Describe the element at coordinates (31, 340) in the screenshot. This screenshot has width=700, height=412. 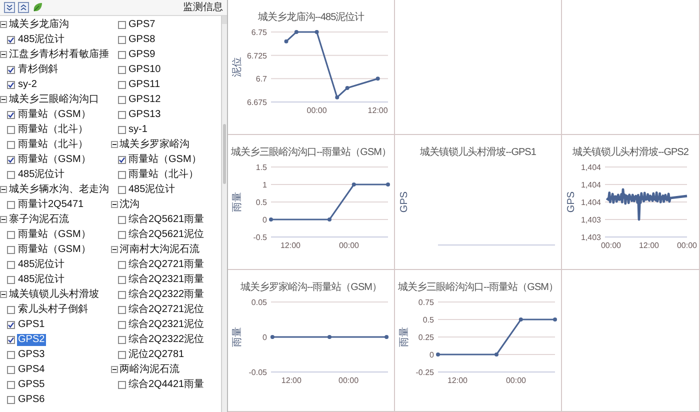
I see `tree-item: GPS2` at that location.